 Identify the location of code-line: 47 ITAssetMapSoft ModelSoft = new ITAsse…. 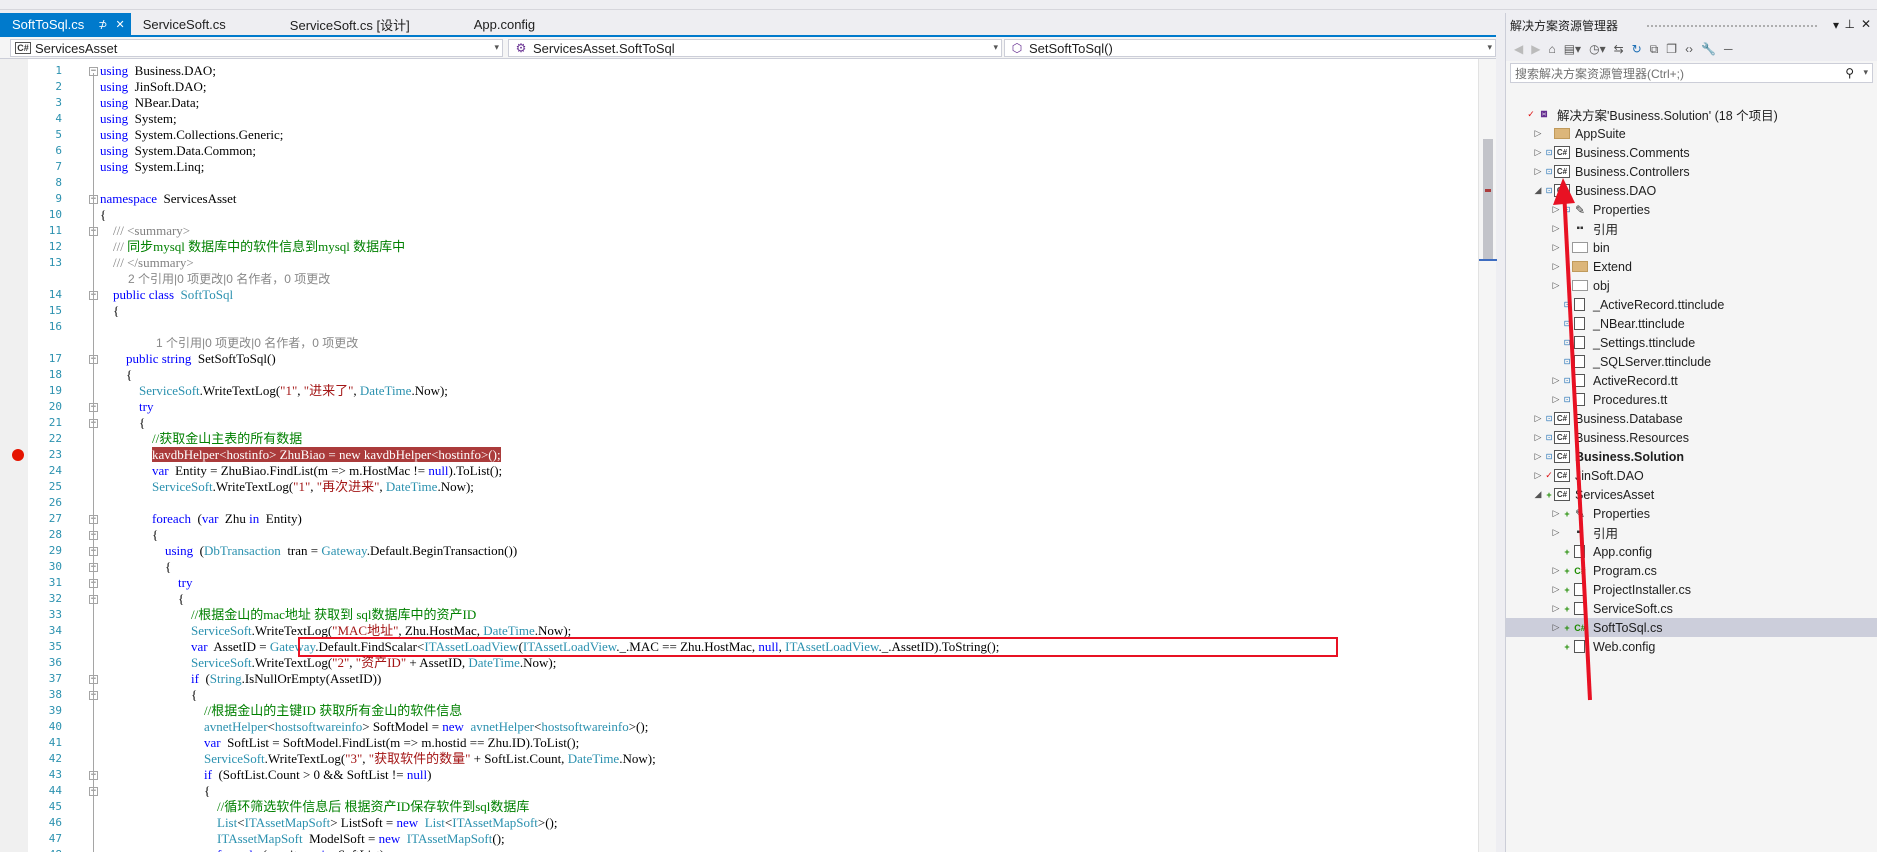
(739, 839).